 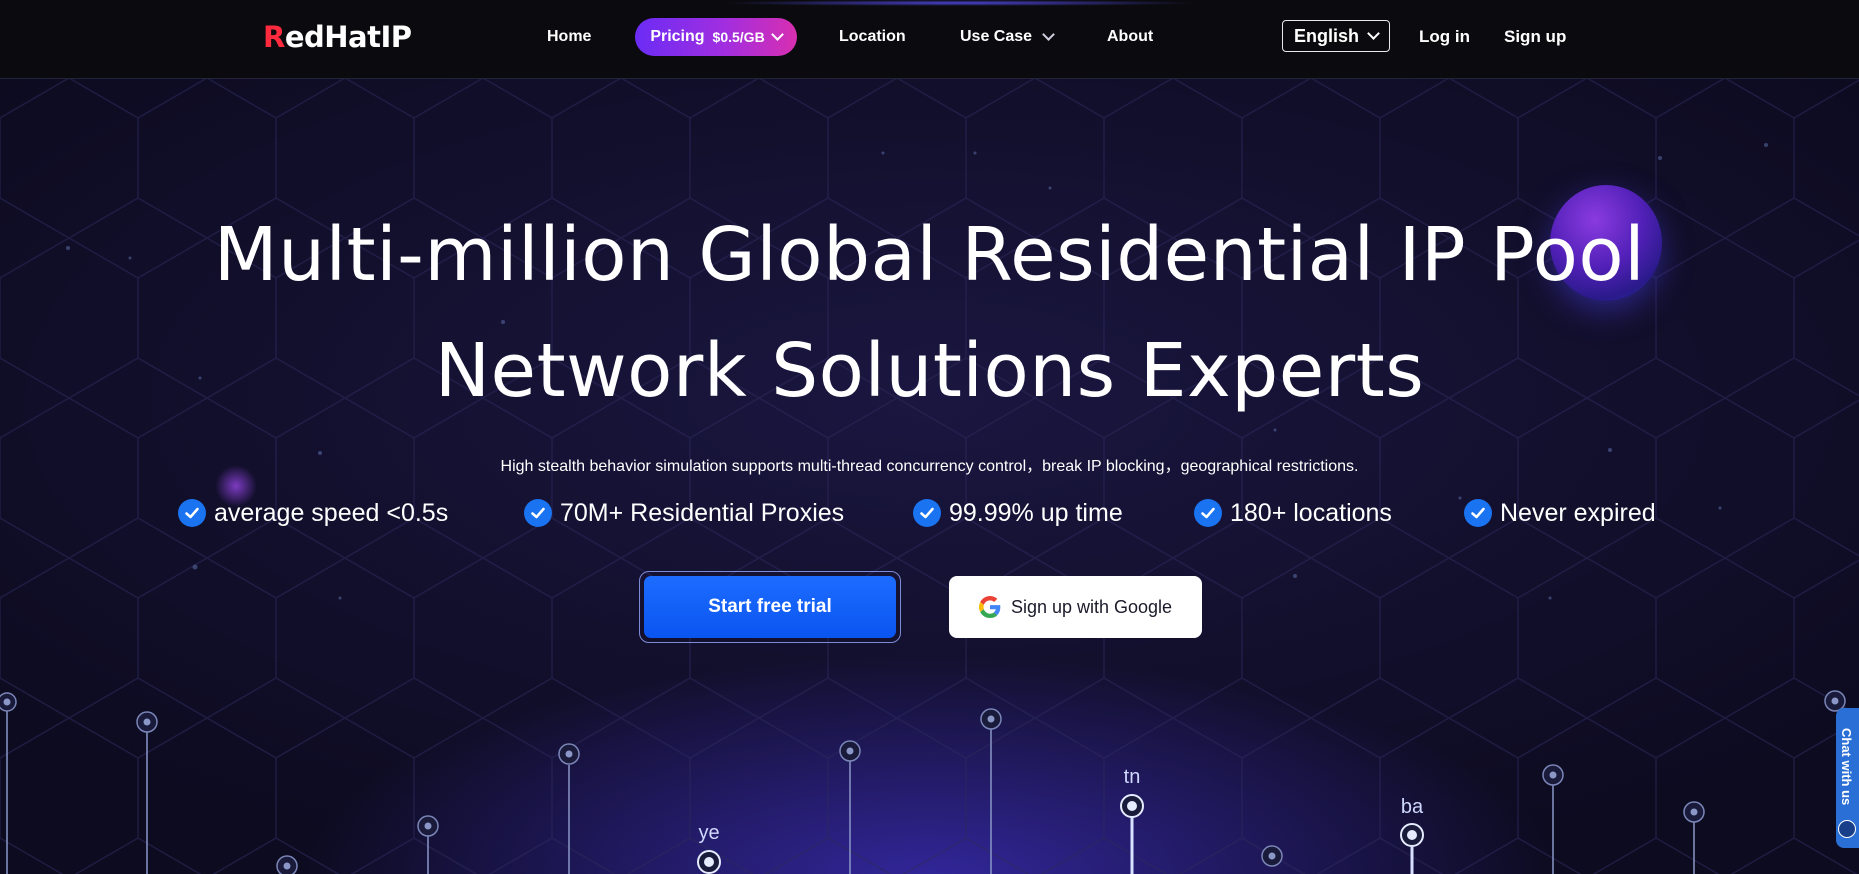 I want to click on pricing-price: $0.5/GB, so click(x=738, y=37).